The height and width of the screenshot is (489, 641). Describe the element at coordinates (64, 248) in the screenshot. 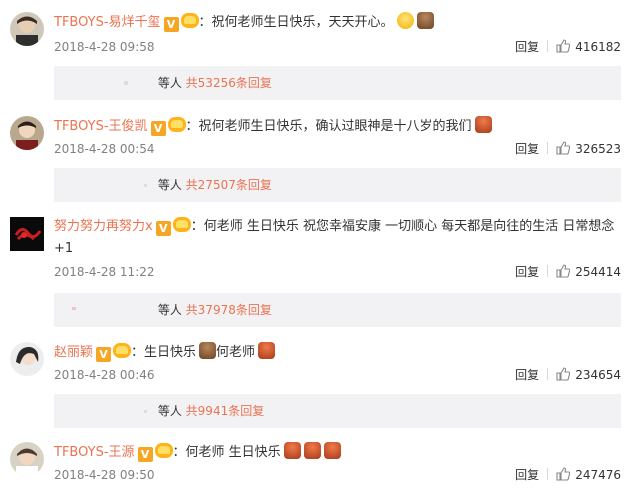

I see `comment-text-continued: +1` at that location.